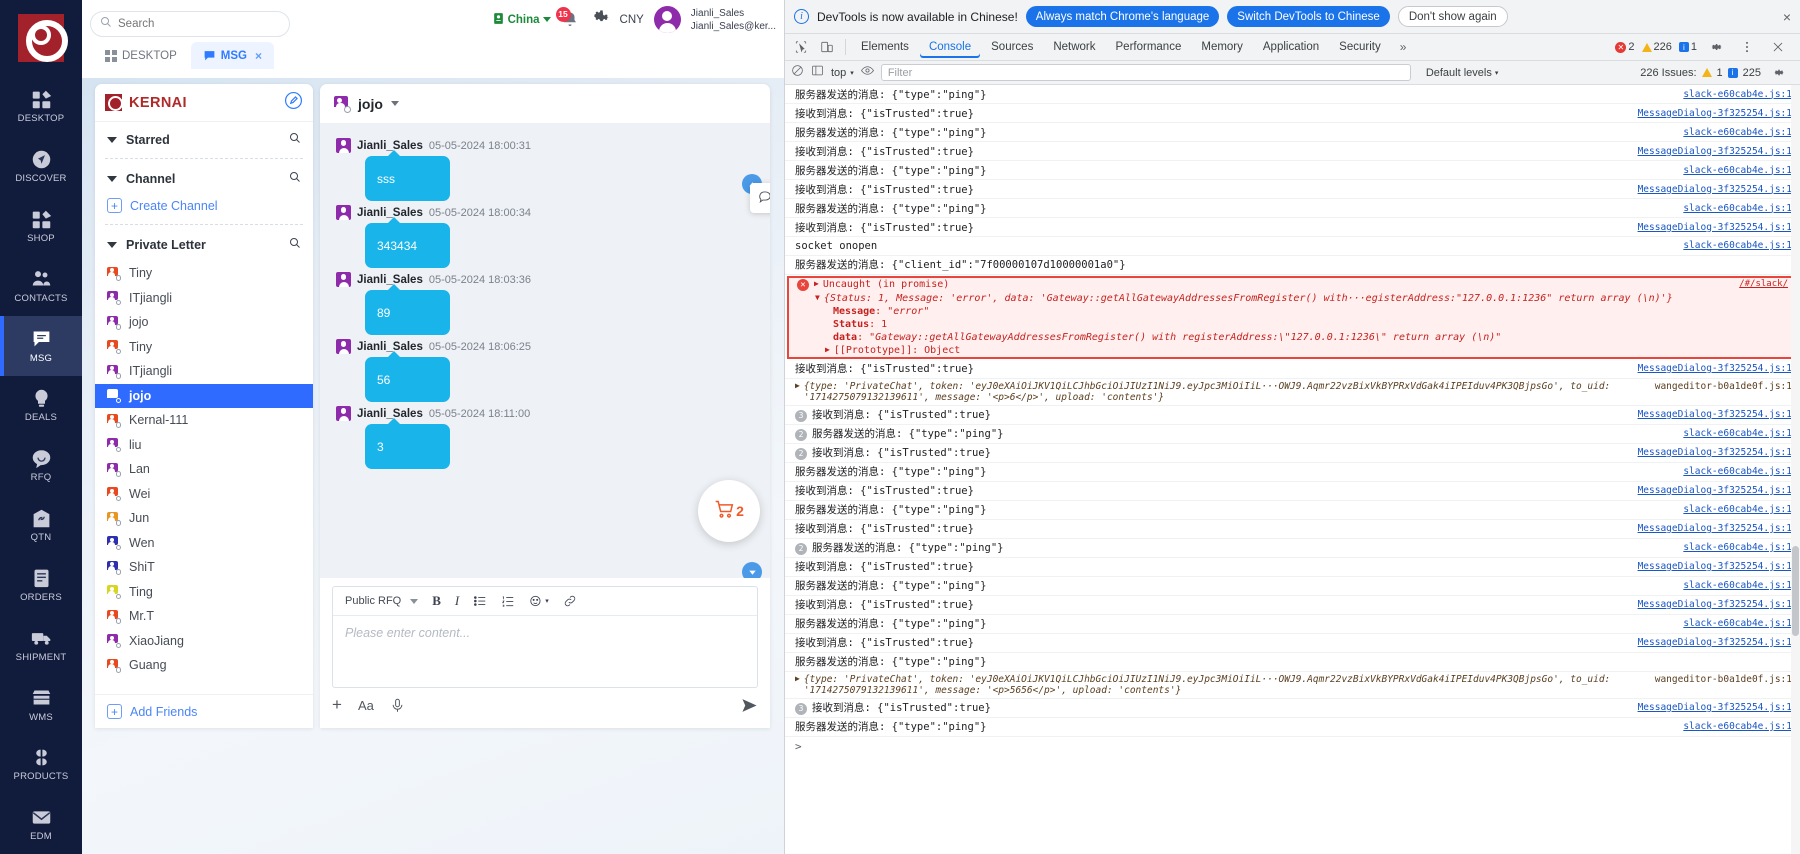  I want to click on warning-count: 226, so click(1656, 47).